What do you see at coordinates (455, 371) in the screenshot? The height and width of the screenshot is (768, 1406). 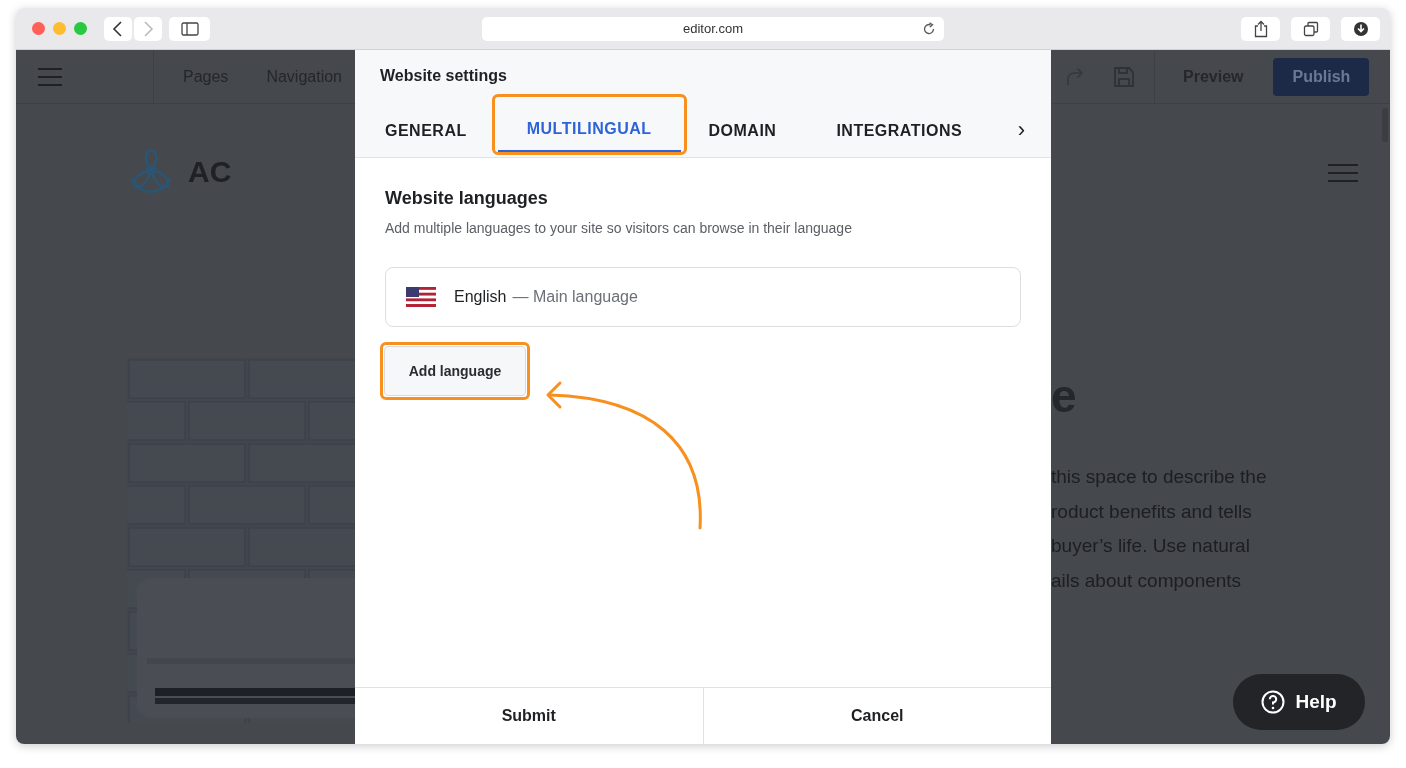 I see `add-language-button: Add language` at bounding box center [455, 371].